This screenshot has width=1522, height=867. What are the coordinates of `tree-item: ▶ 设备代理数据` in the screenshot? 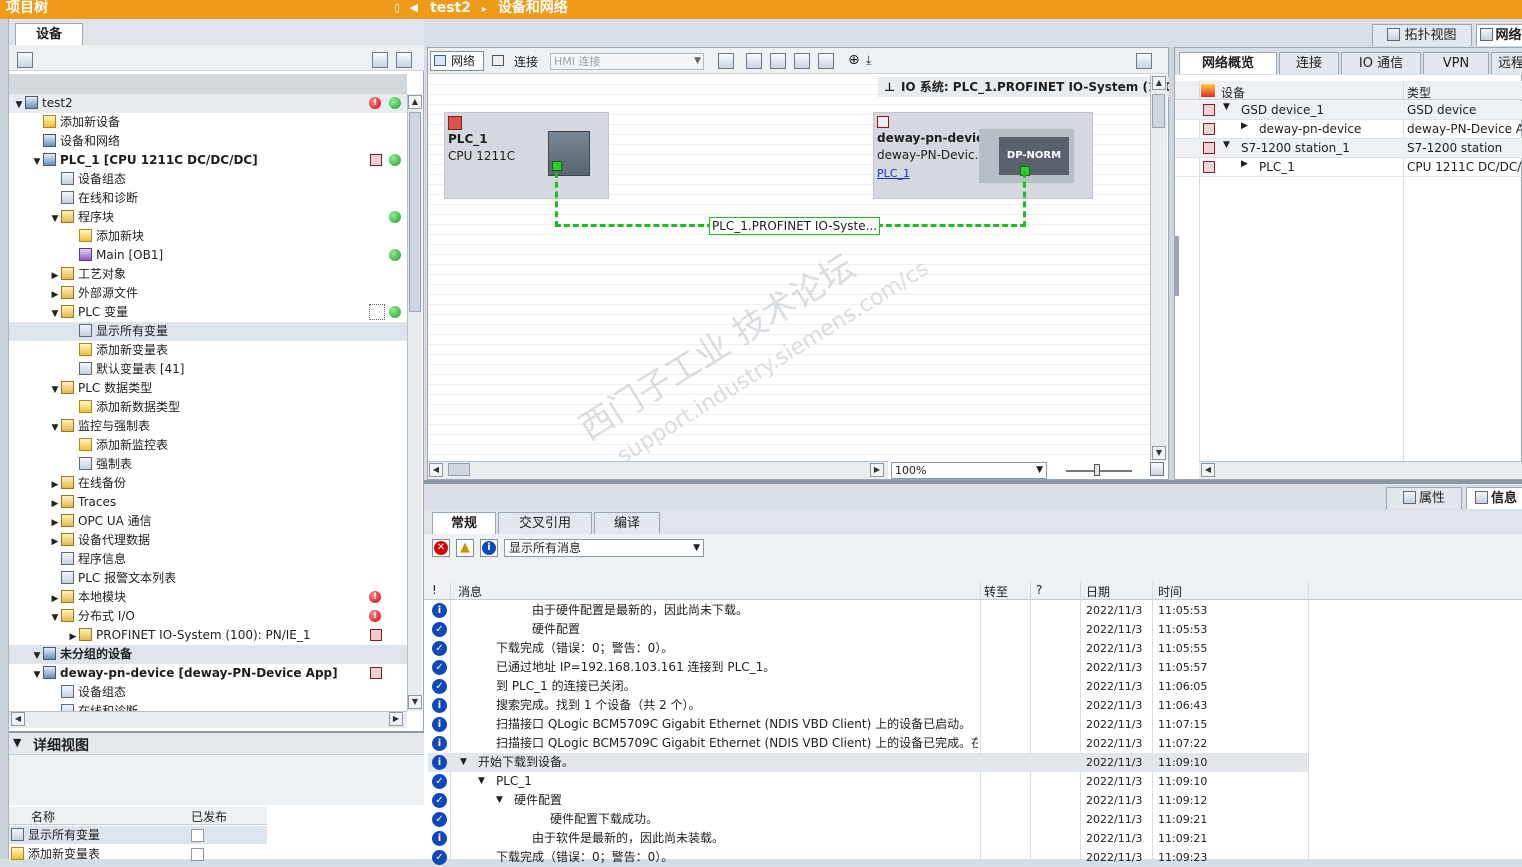 It's located at (208, 540).